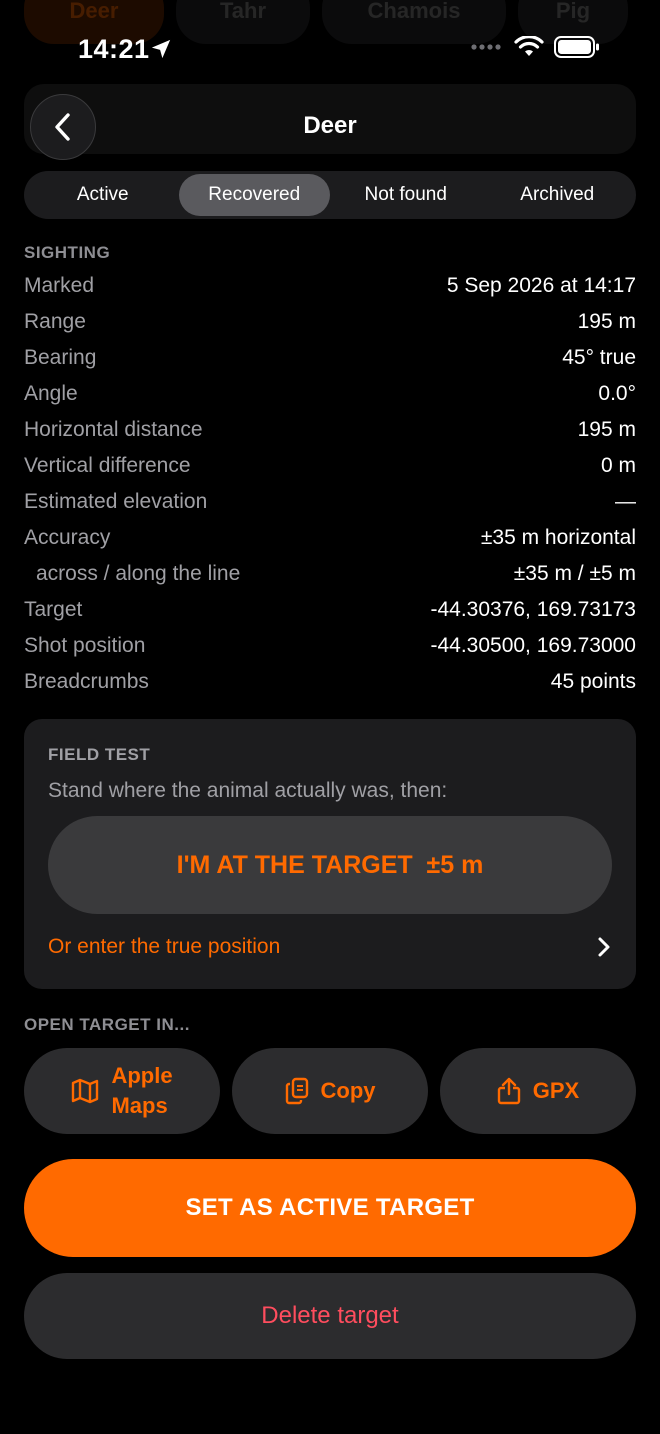  What do you see at coordinates (330, 682) in the screenshot?
I see `detail-row-breadcrumbs: Breadcrumbs 45 points` at bounding box center [330, 682].